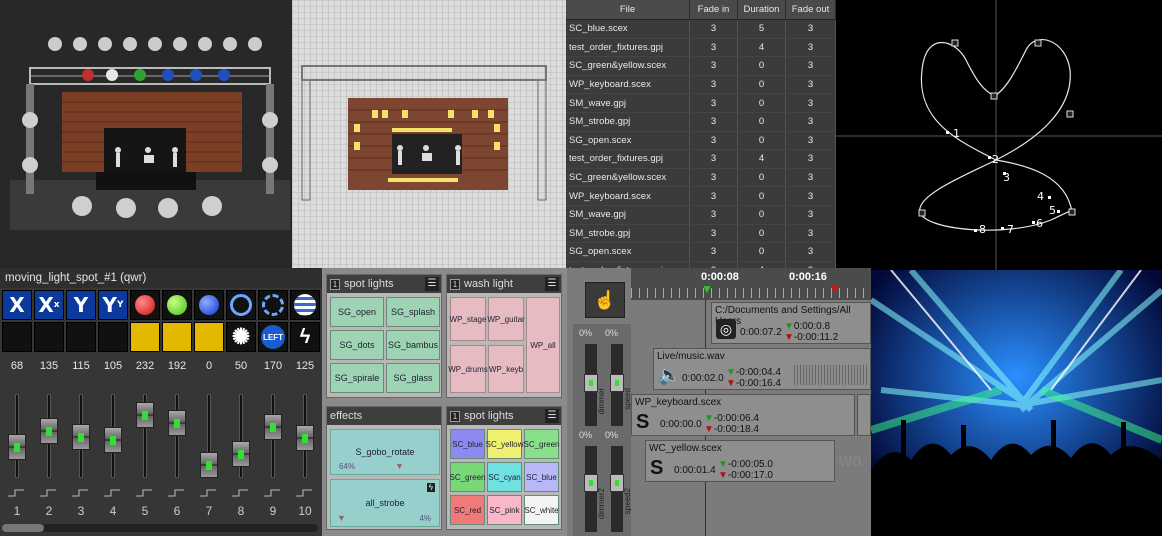  I want to click on slider-track, so click(177, 436).